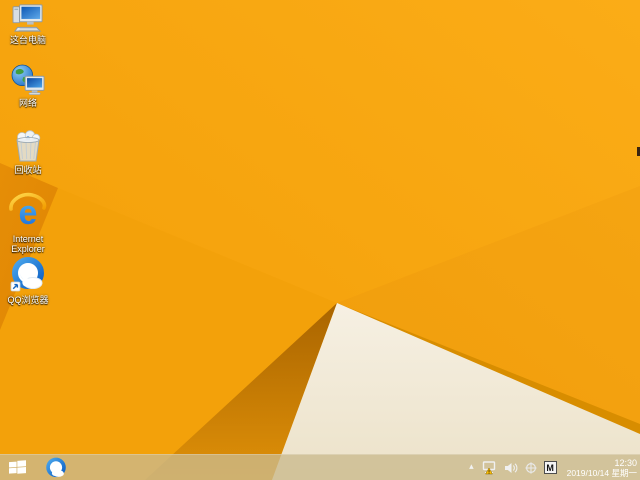 Image resolution: width=640 pixels, height=480 pixels. Describe the element at coordinates (511, 468) in the screenshot. I see `volume-icon` at that location.